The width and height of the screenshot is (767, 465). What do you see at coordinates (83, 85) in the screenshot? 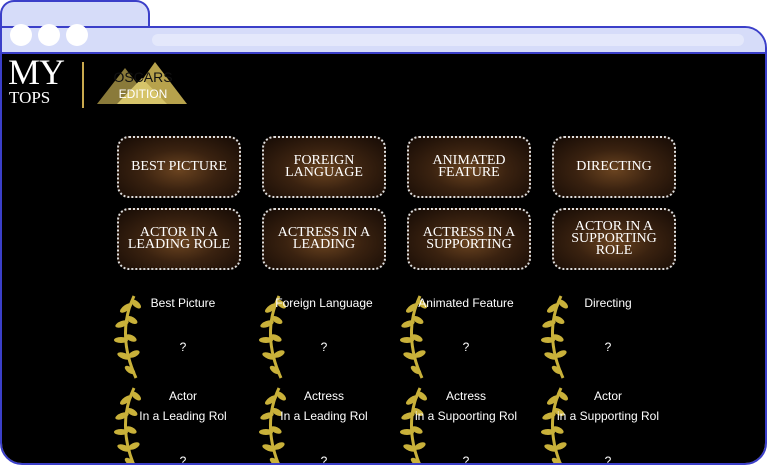
I see `logo-divider` at bounding box center [83, 85].